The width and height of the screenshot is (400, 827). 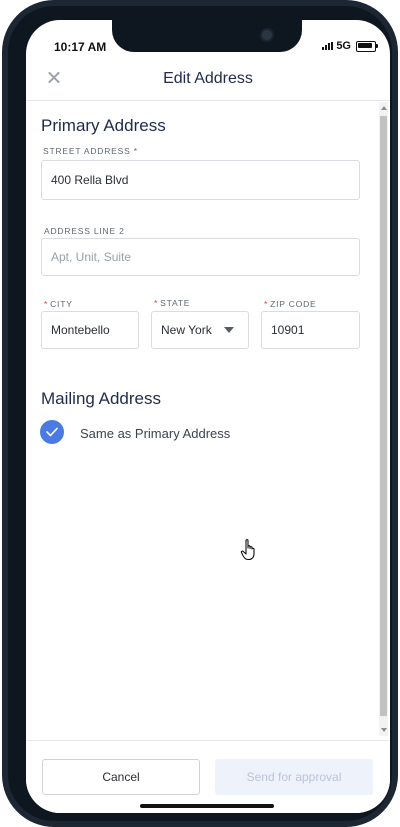 I want to click on street-address-label: STREET ADDRESS *, so click(x=90, y=151).